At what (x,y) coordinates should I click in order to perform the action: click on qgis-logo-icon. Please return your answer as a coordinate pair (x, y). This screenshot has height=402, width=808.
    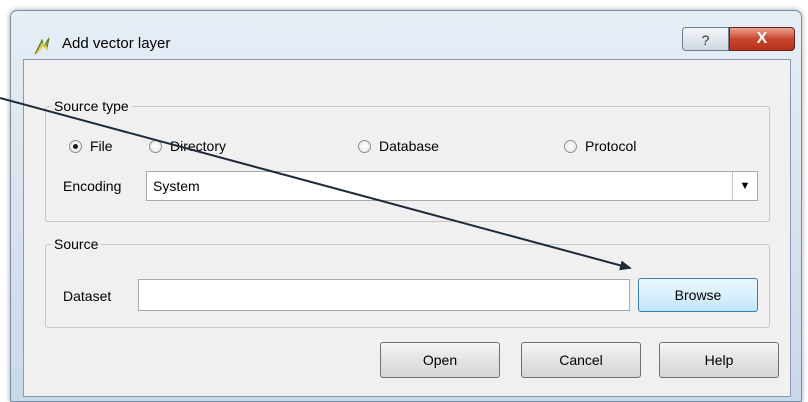
    Looking at the image, I should click on (42, 46).